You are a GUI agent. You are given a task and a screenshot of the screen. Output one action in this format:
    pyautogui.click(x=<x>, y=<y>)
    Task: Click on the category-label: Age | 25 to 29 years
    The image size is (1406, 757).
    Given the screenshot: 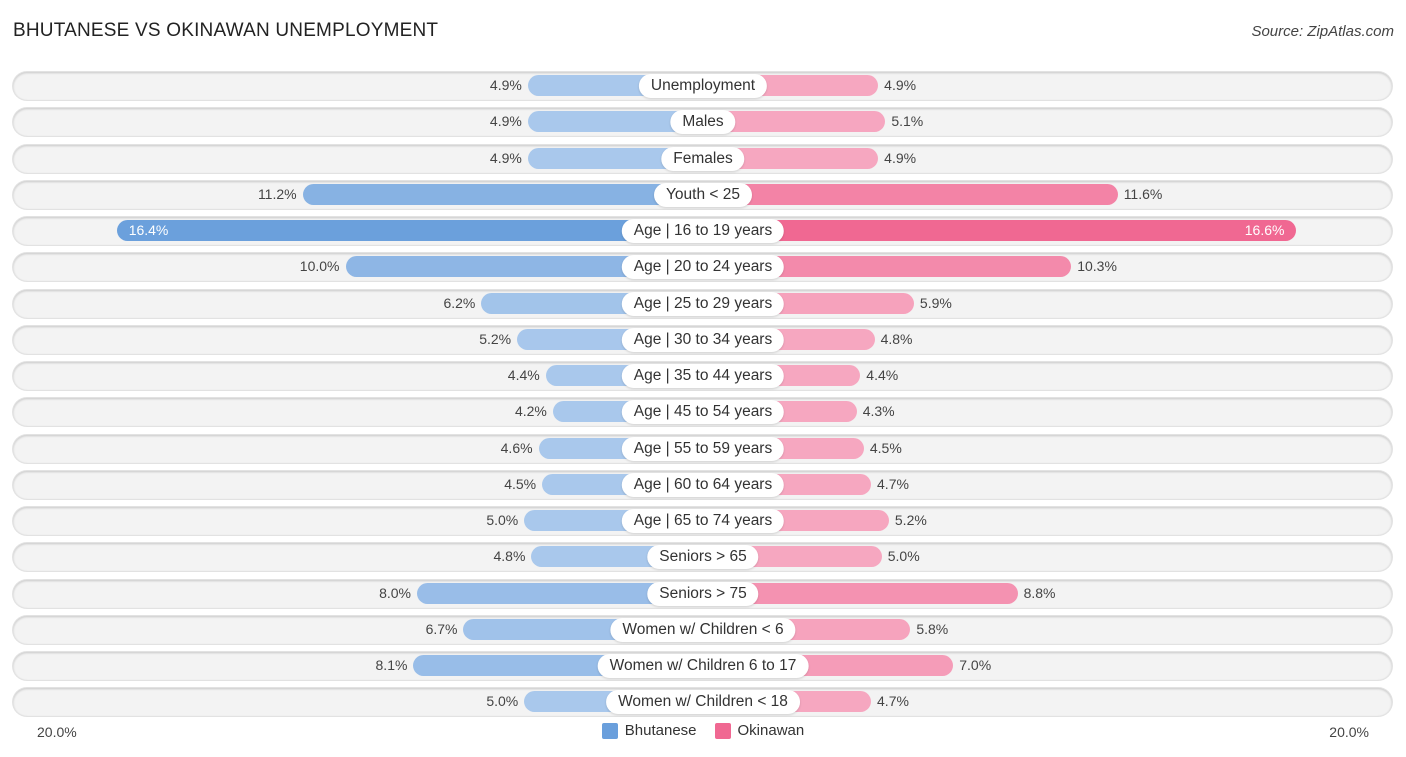 What is the action you would take?
    pyautogui.click(x=703, y=303)
    